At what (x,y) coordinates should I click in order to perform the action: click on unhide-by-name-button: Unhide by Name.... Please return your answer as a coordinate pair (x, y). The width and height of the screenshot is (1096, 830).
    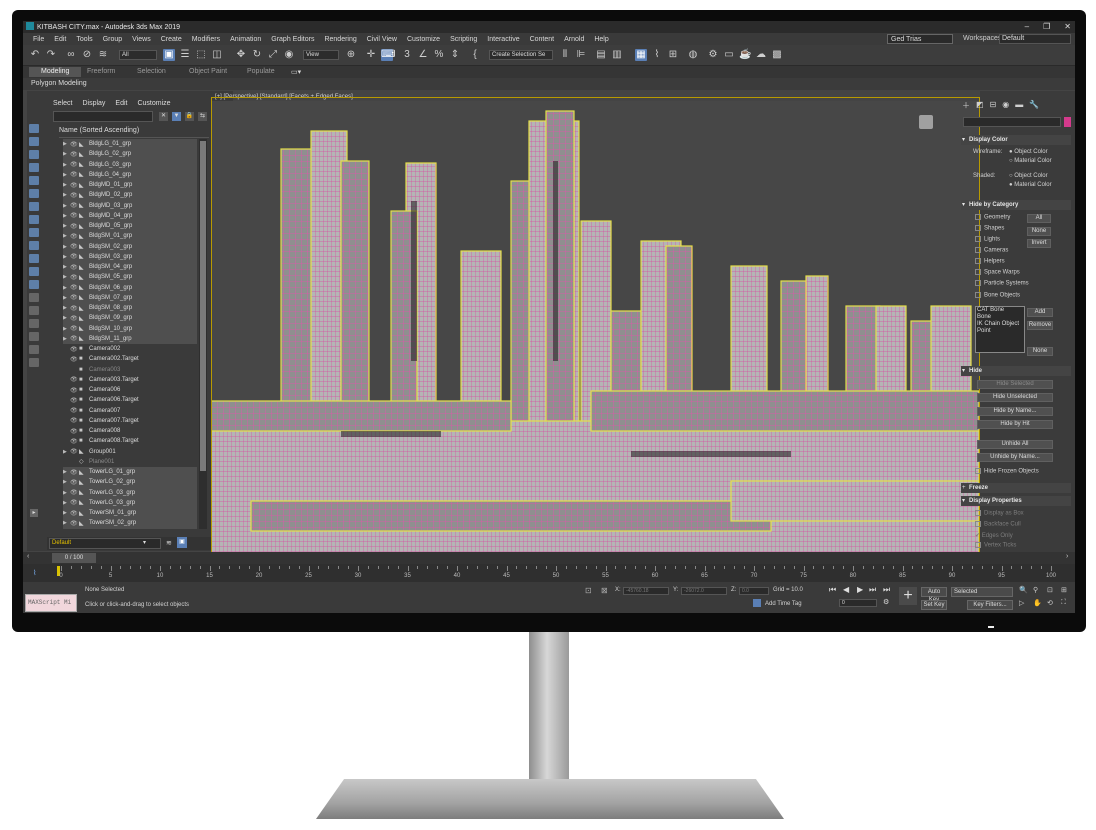
    Looking at the image, I should click on (1015, 457).